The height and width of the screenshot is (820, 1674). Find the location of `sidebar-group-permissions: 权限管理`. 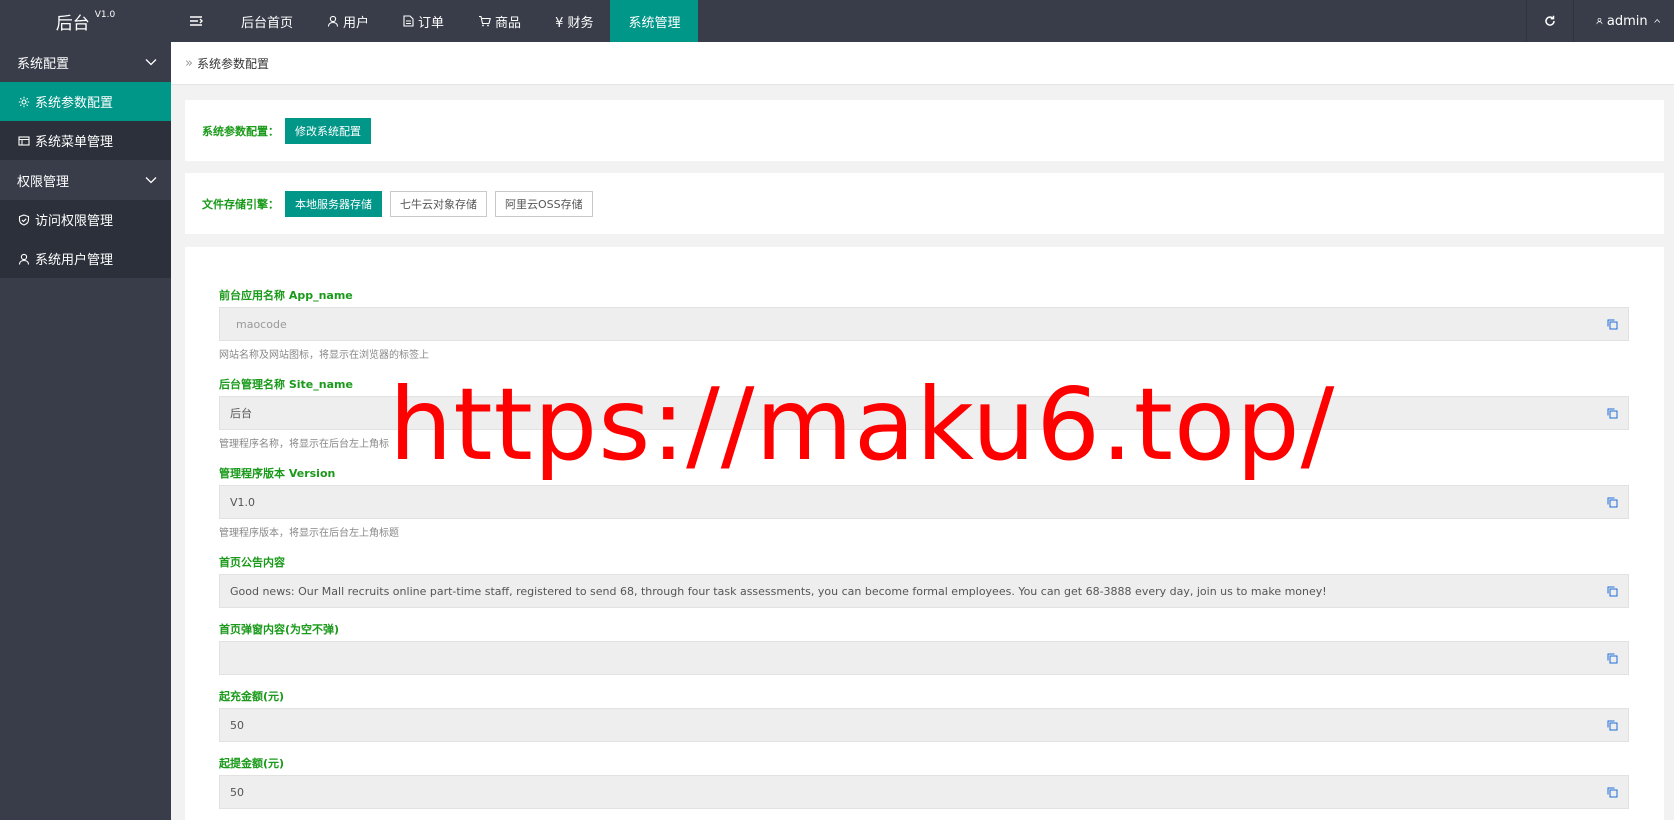

sidebar-group-permissions: 权限管理 is located at coordinates (85, 180).